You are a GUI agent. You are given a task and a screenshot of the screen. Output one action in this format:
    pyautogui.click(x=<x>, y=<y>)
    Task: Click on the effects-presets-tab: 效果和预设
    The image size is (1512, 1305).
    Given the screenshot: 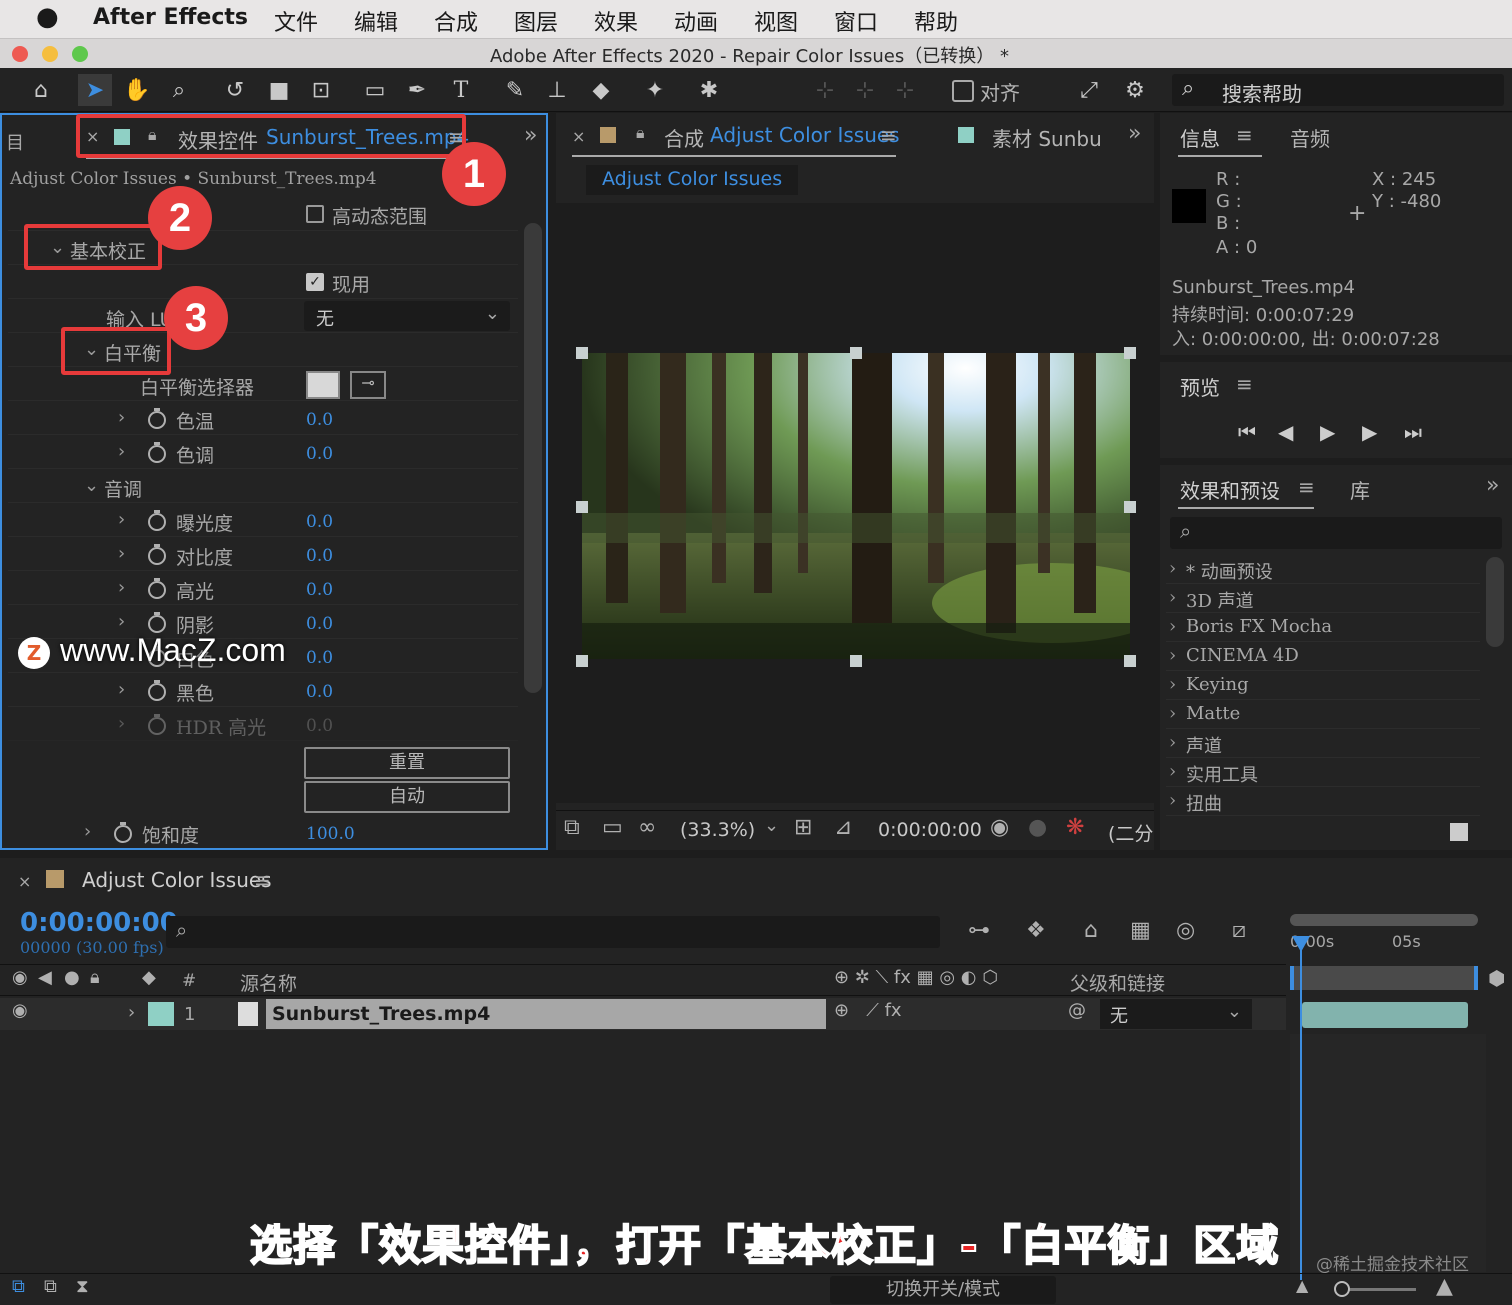 What is the action you would take?
    pyautogui.click(x=1230, y=489)
    